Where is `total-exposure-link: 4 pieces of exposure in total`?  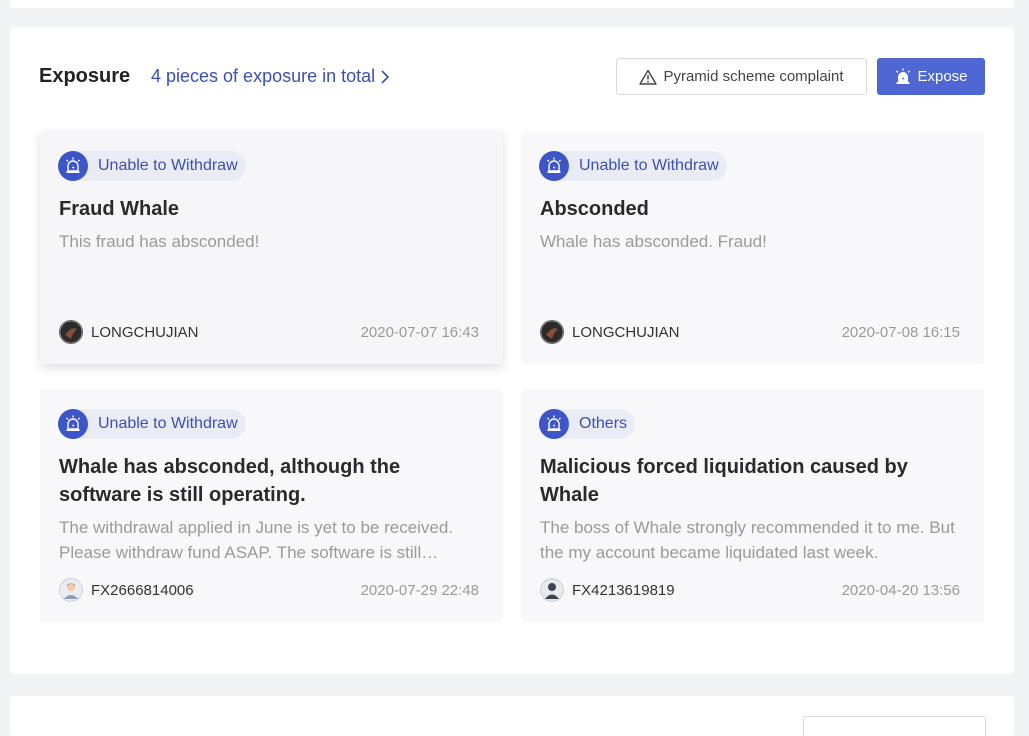 total-exposure-link: 4 pieces of exposure in total is located at coordinates (271, 76).